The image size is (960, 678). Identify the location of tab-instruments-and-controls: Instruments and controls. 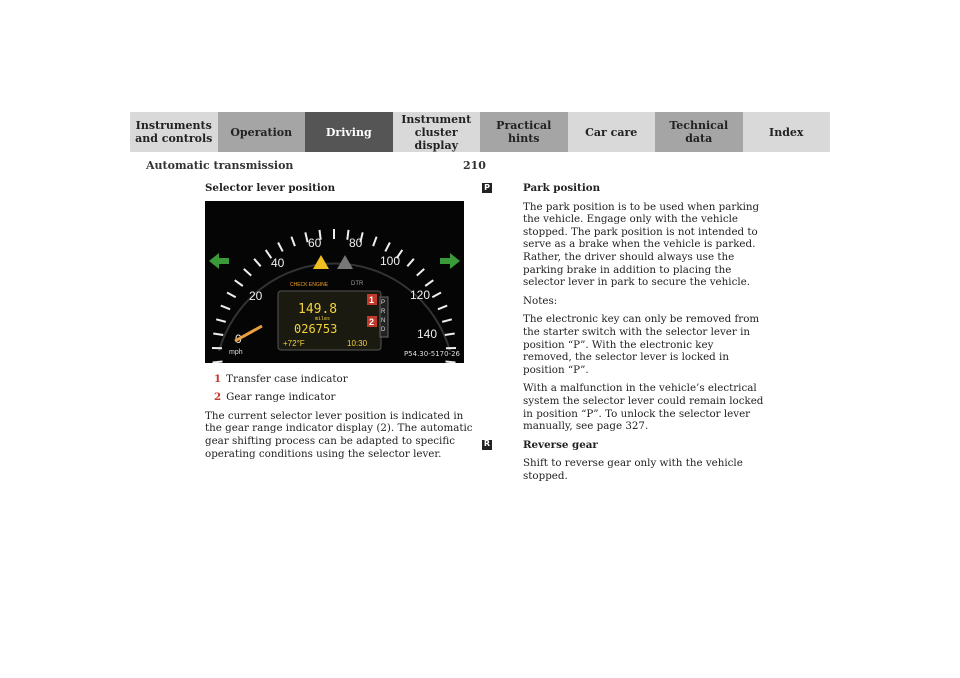
(174, 132).